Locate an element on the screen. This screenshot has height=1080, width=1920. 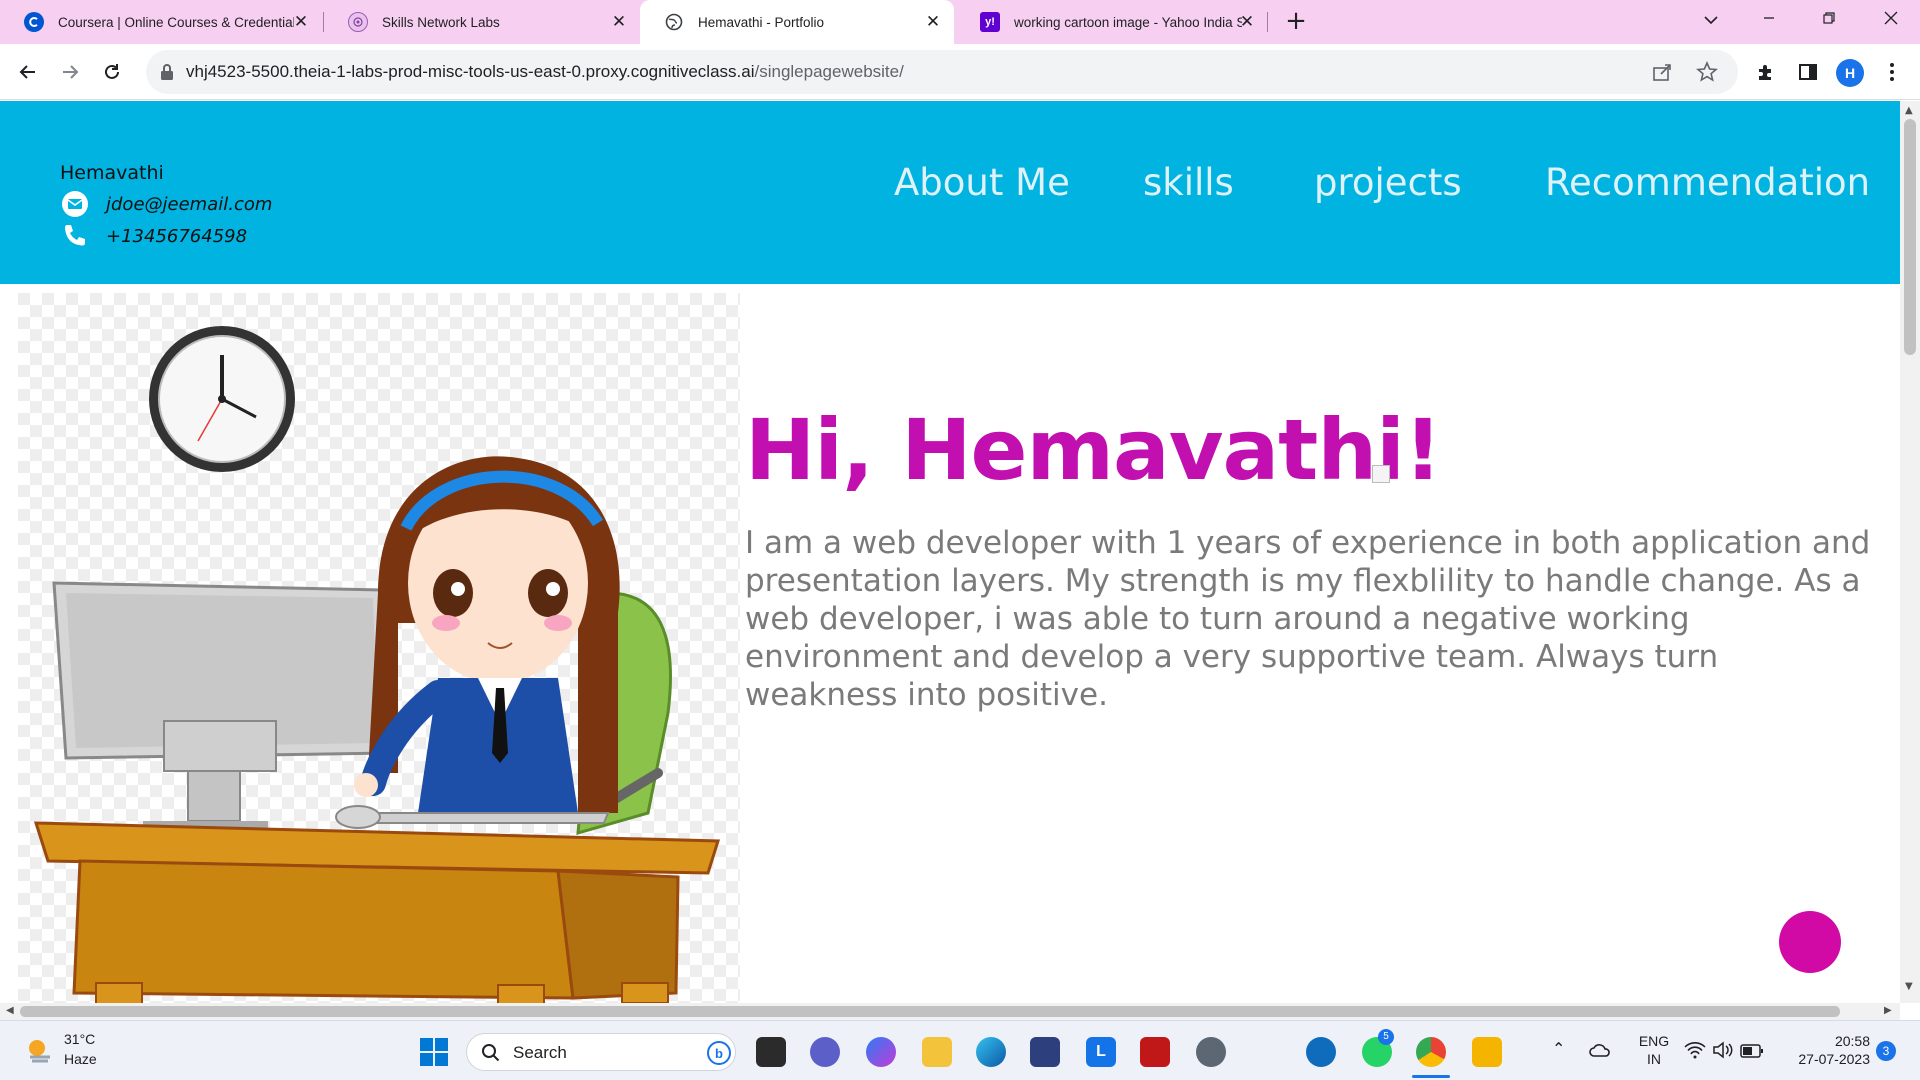
envelope-icon is located at coordinates (75, 204).